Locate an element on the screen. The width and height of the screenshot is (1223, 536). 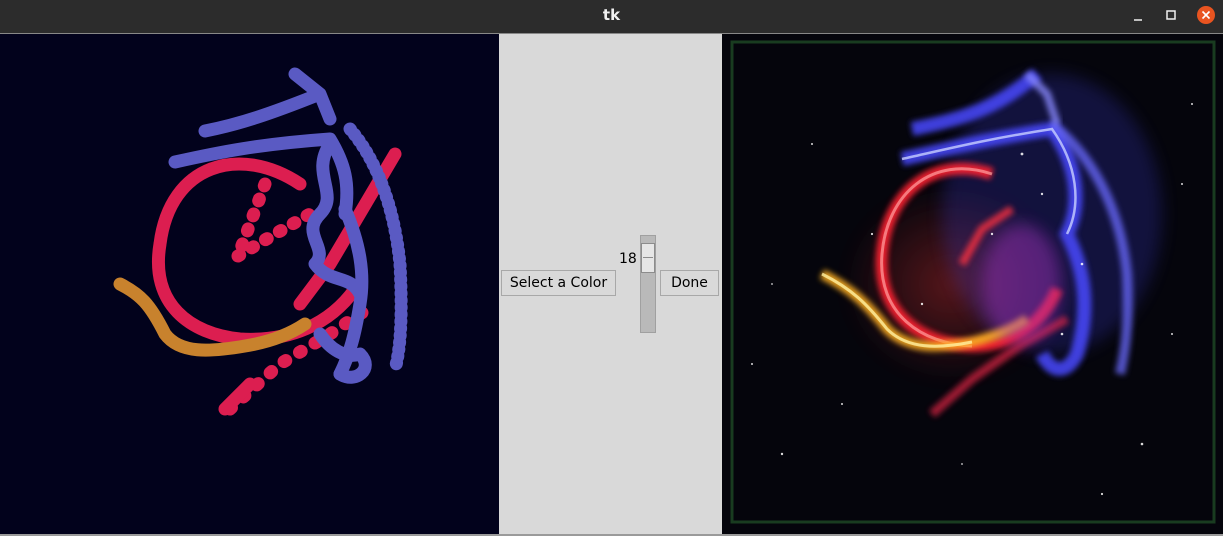
done-button: Done is located at coordinates (689, 283).